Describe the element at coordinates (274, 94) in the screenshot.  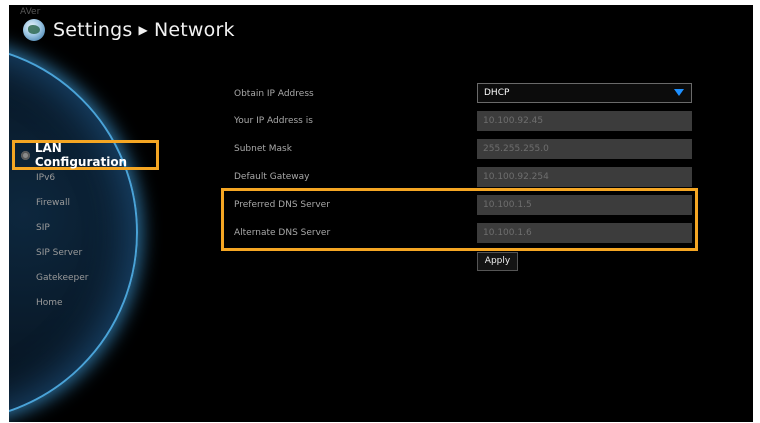
I see `obtain-ip-label: Obtain IP Address` at that location.